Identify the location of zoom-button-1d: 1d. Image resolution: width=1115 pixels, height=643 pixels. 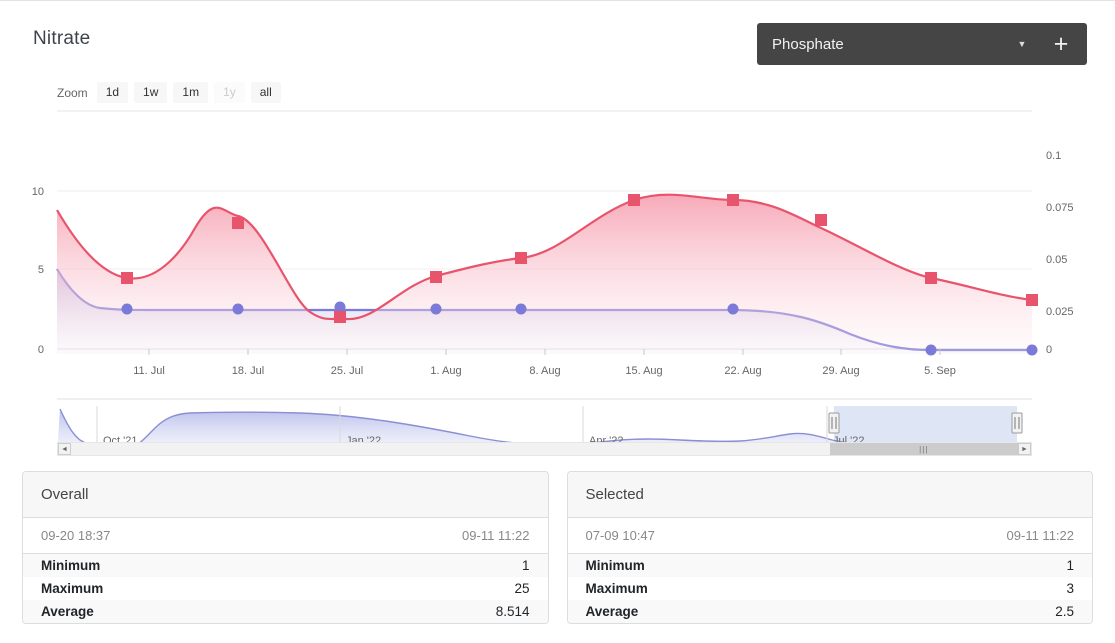
(112, 92).